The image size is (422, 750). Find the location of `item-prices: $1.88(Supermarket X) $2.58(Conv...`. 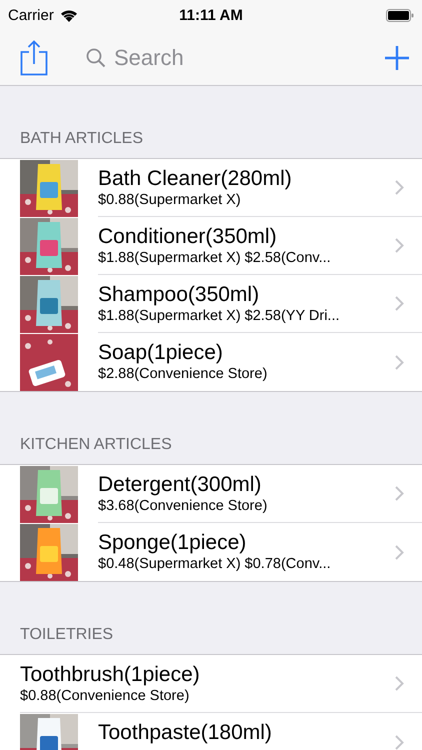

item-prices: $1.88(Supermarket X) $2.58(Conv... is located at coordinates (215, 258).